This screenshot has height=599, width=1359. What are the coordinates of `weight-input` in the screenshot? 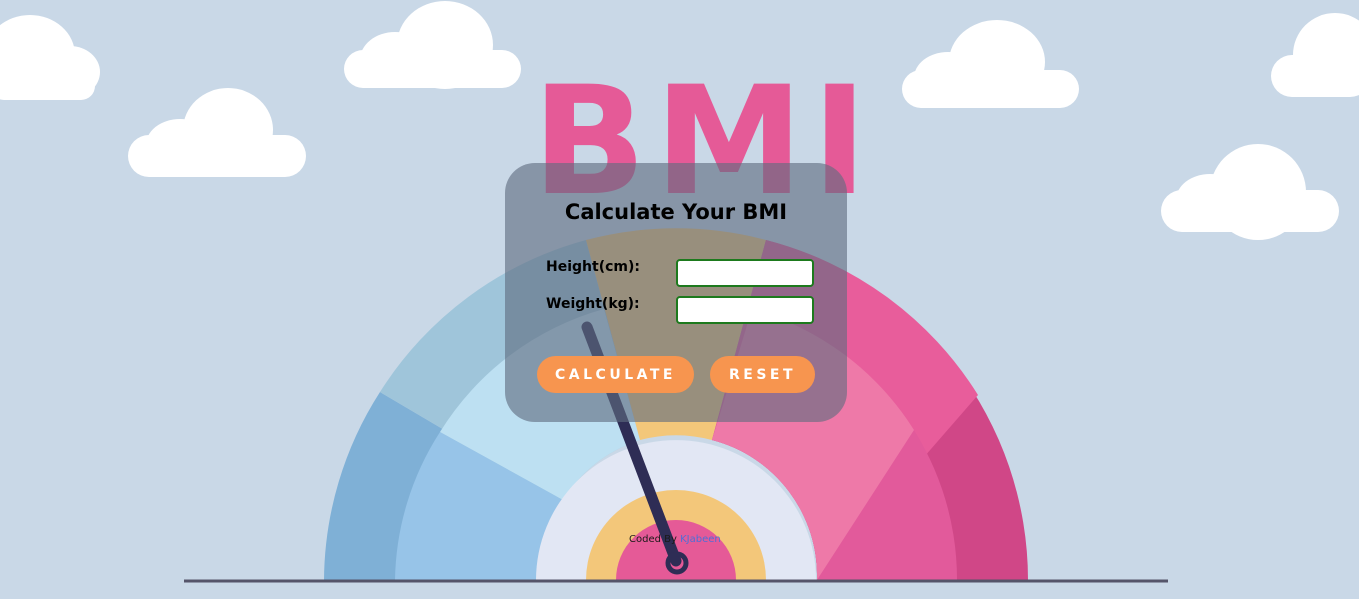 It's located at (745, 310).